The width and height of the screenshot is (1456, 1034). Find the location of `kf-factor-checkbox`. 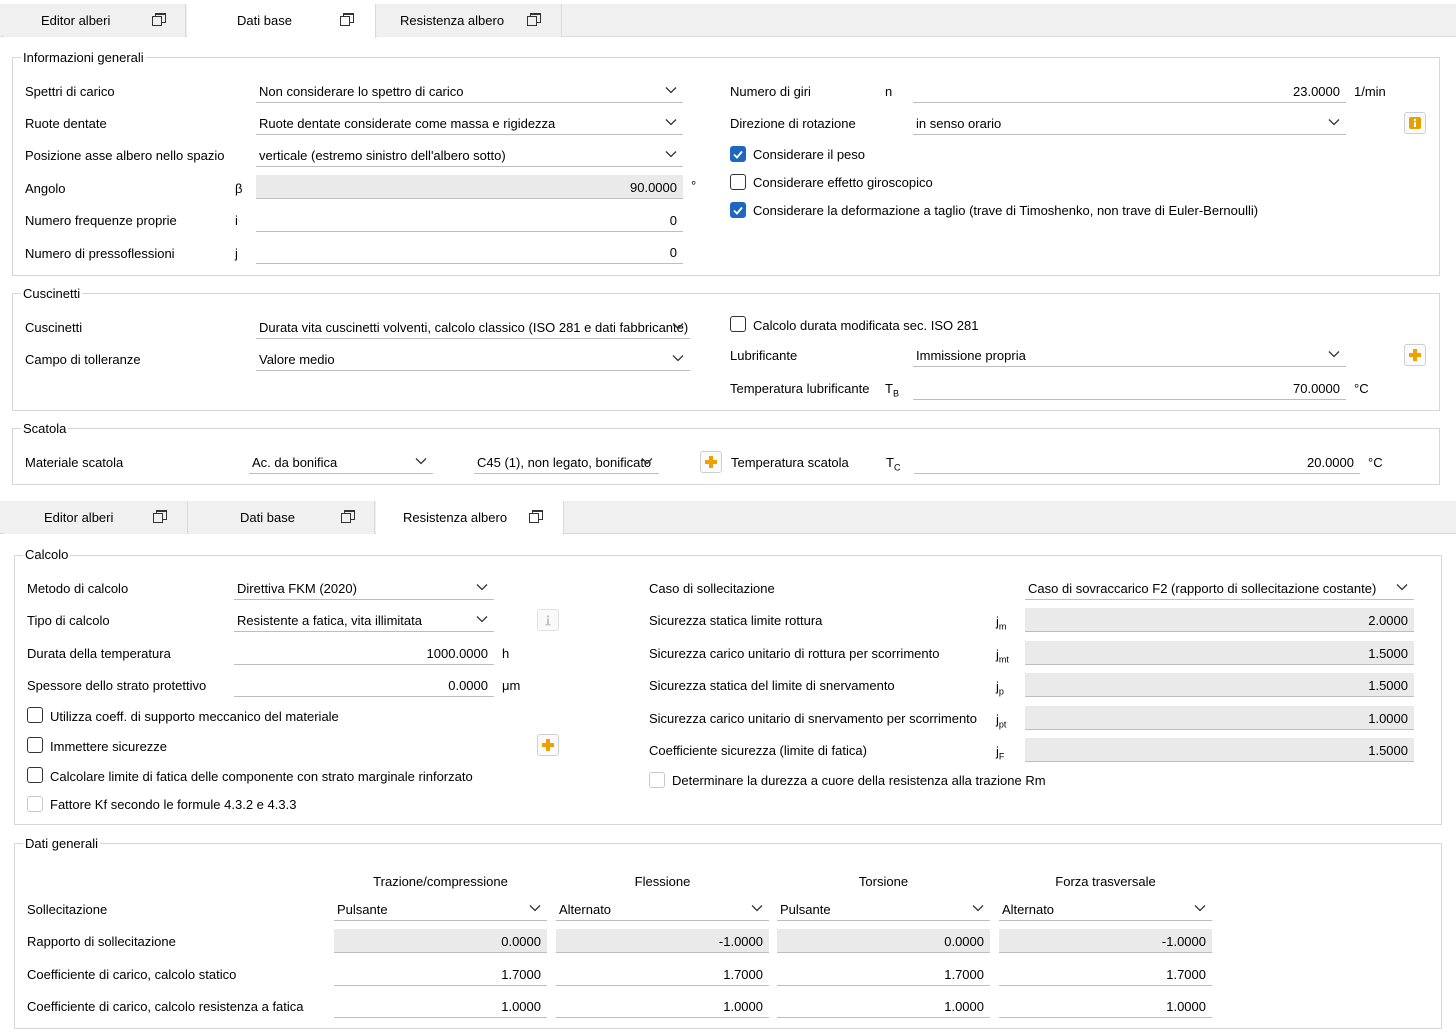

kf-factor-checkbox is located at coordinates (35, 804).